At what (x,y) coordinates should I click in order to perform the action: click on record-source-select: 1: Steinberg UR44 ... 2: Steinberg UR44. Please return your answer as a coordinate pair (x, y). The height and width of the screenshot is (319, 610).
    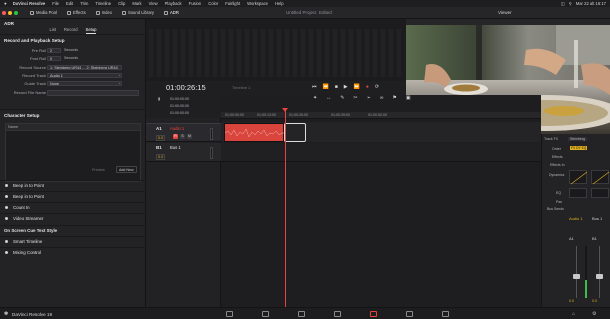
    Looking at the image, I should click on (84, 67).